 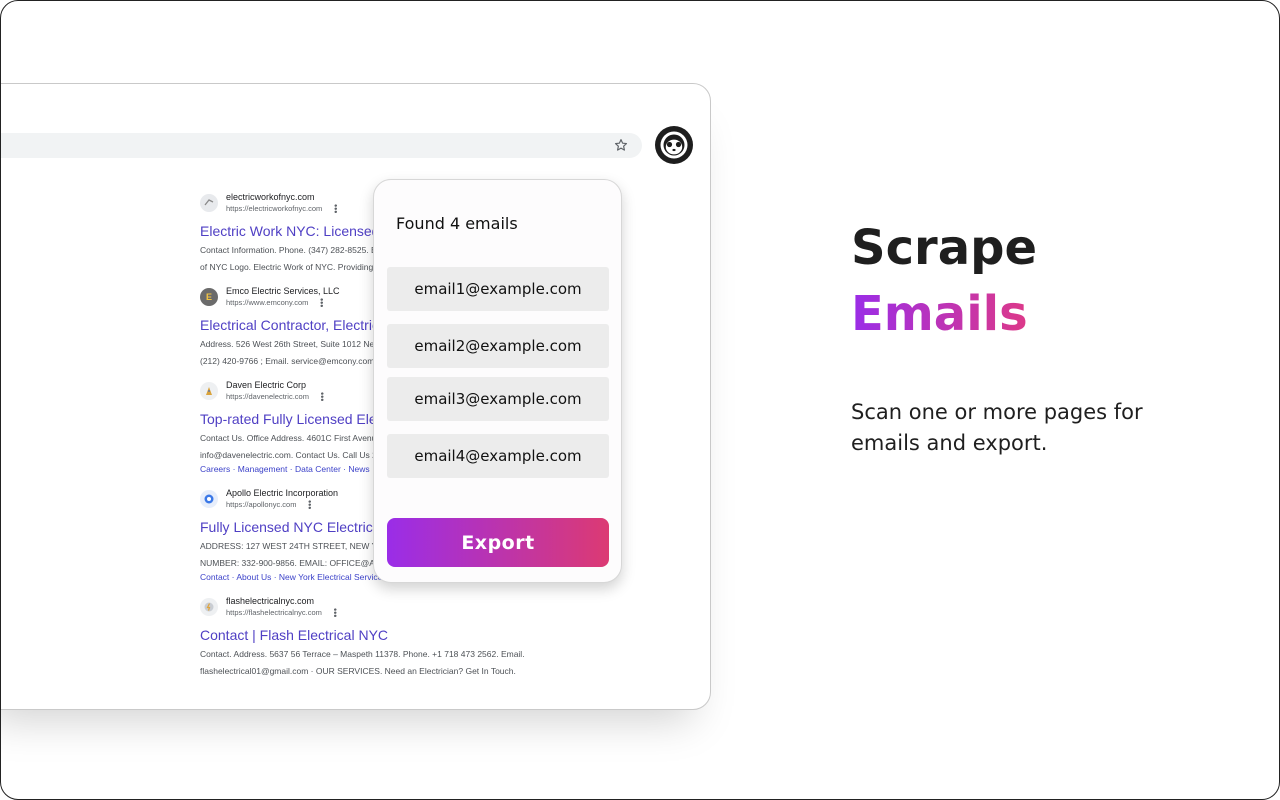 I want to click on site-name: Daven Electric Corp, so click(x=266, y=385).